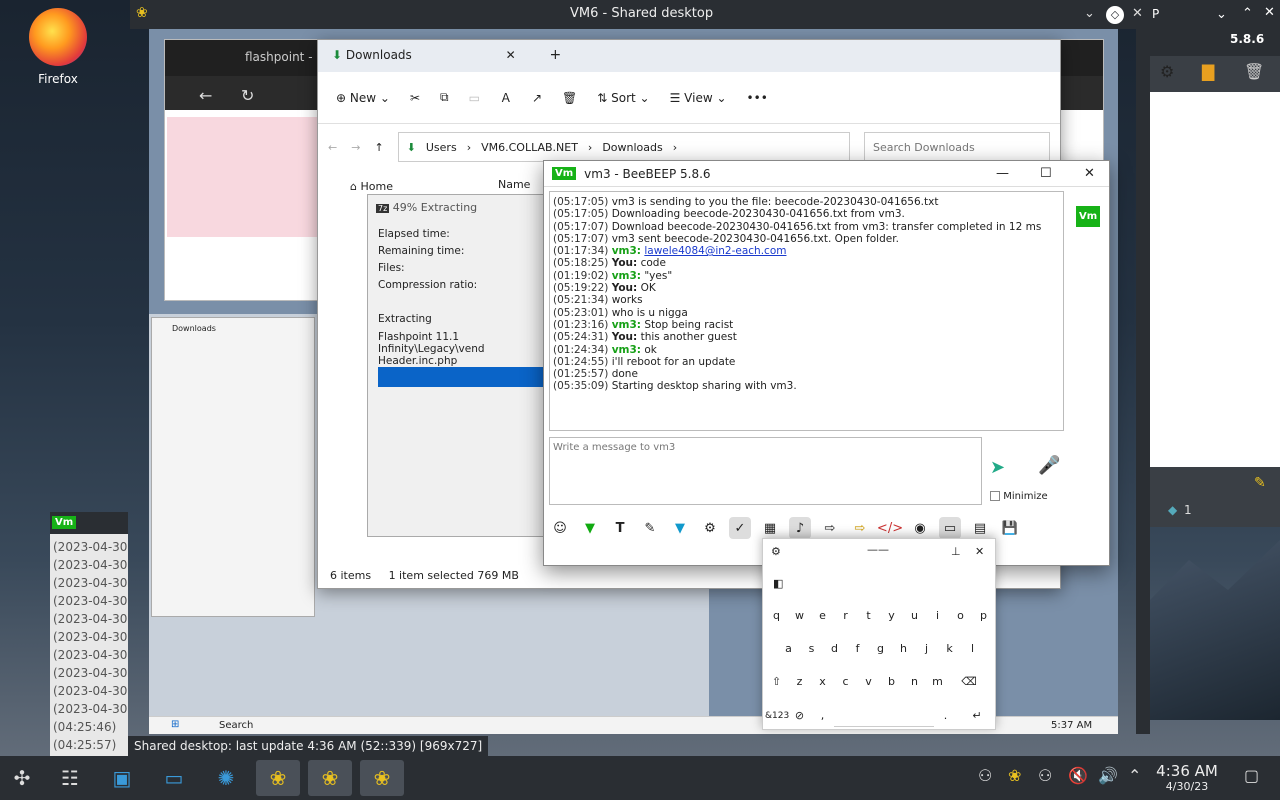  Describe the element at coordinates (689, 56) in the screenshot. I see `explorer-tab: ⬇ Downloads ✕ +` at that location.